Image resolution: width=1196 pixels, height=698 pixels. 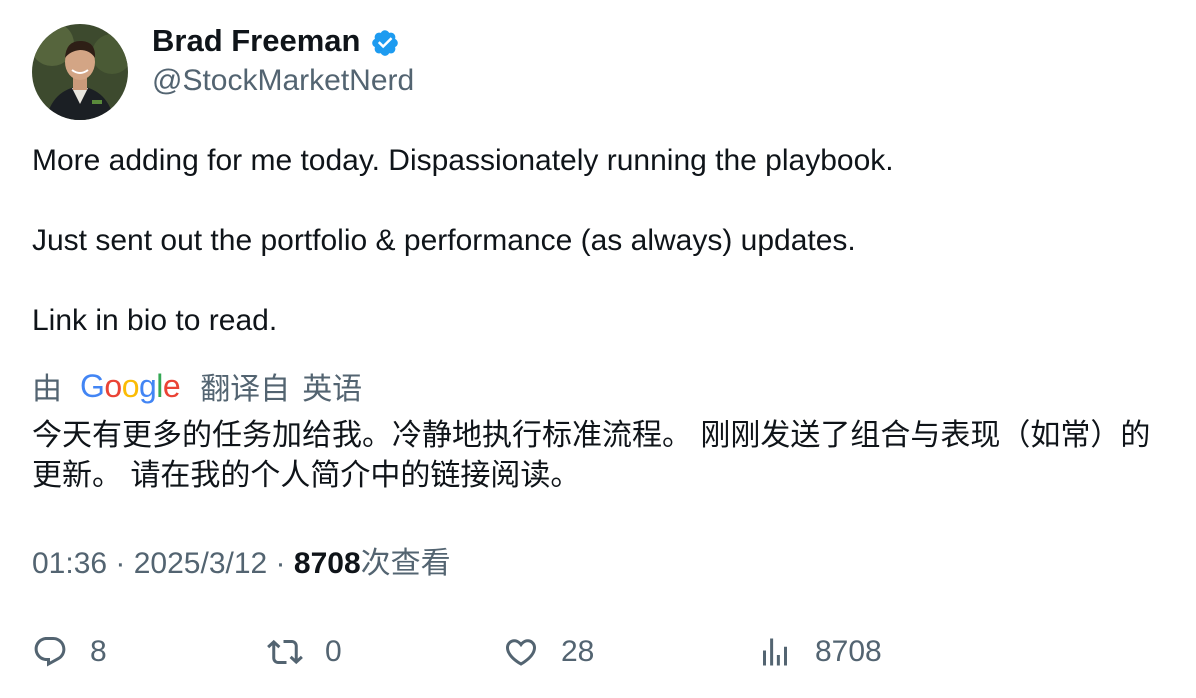 I want to click on reply-icon, so click(x=50, y=652).